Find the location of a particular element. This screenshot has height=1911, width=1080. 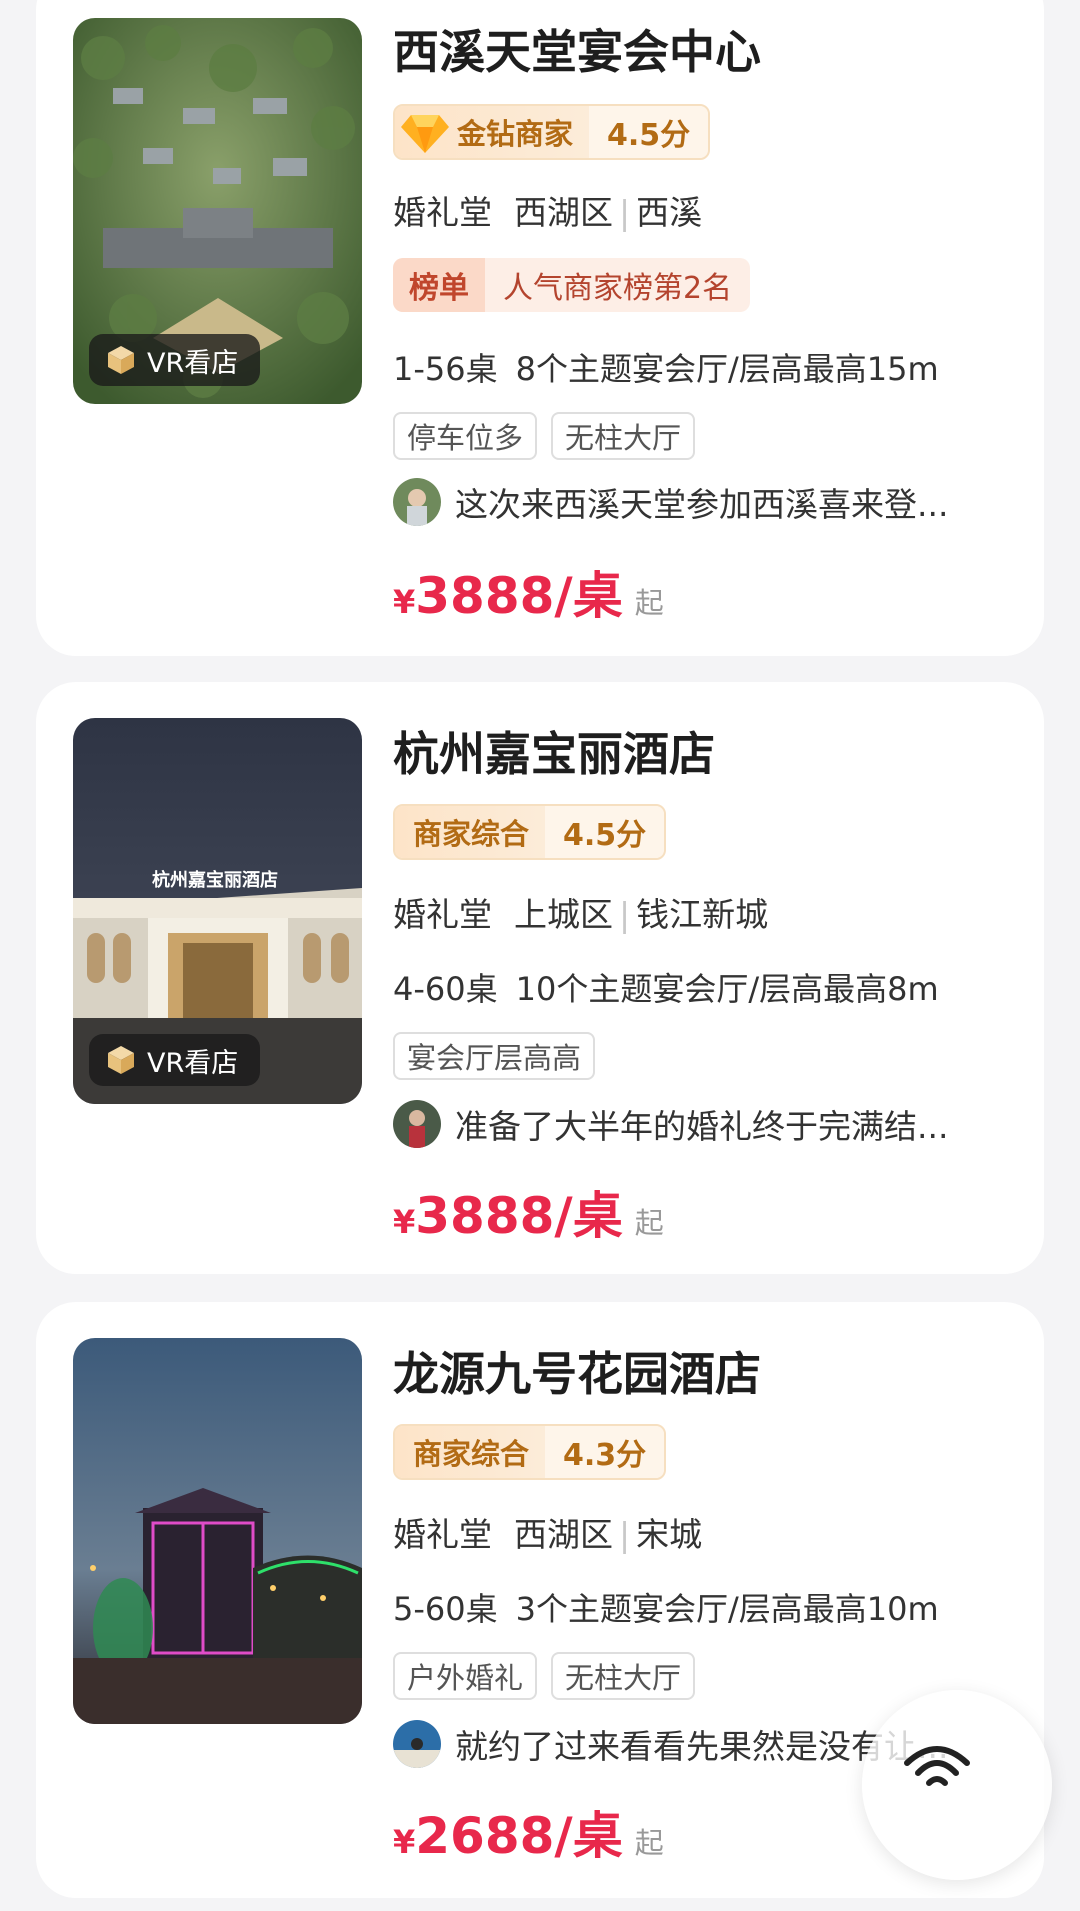

ranking-label: 榜单 is located at coordinates (439, 285).